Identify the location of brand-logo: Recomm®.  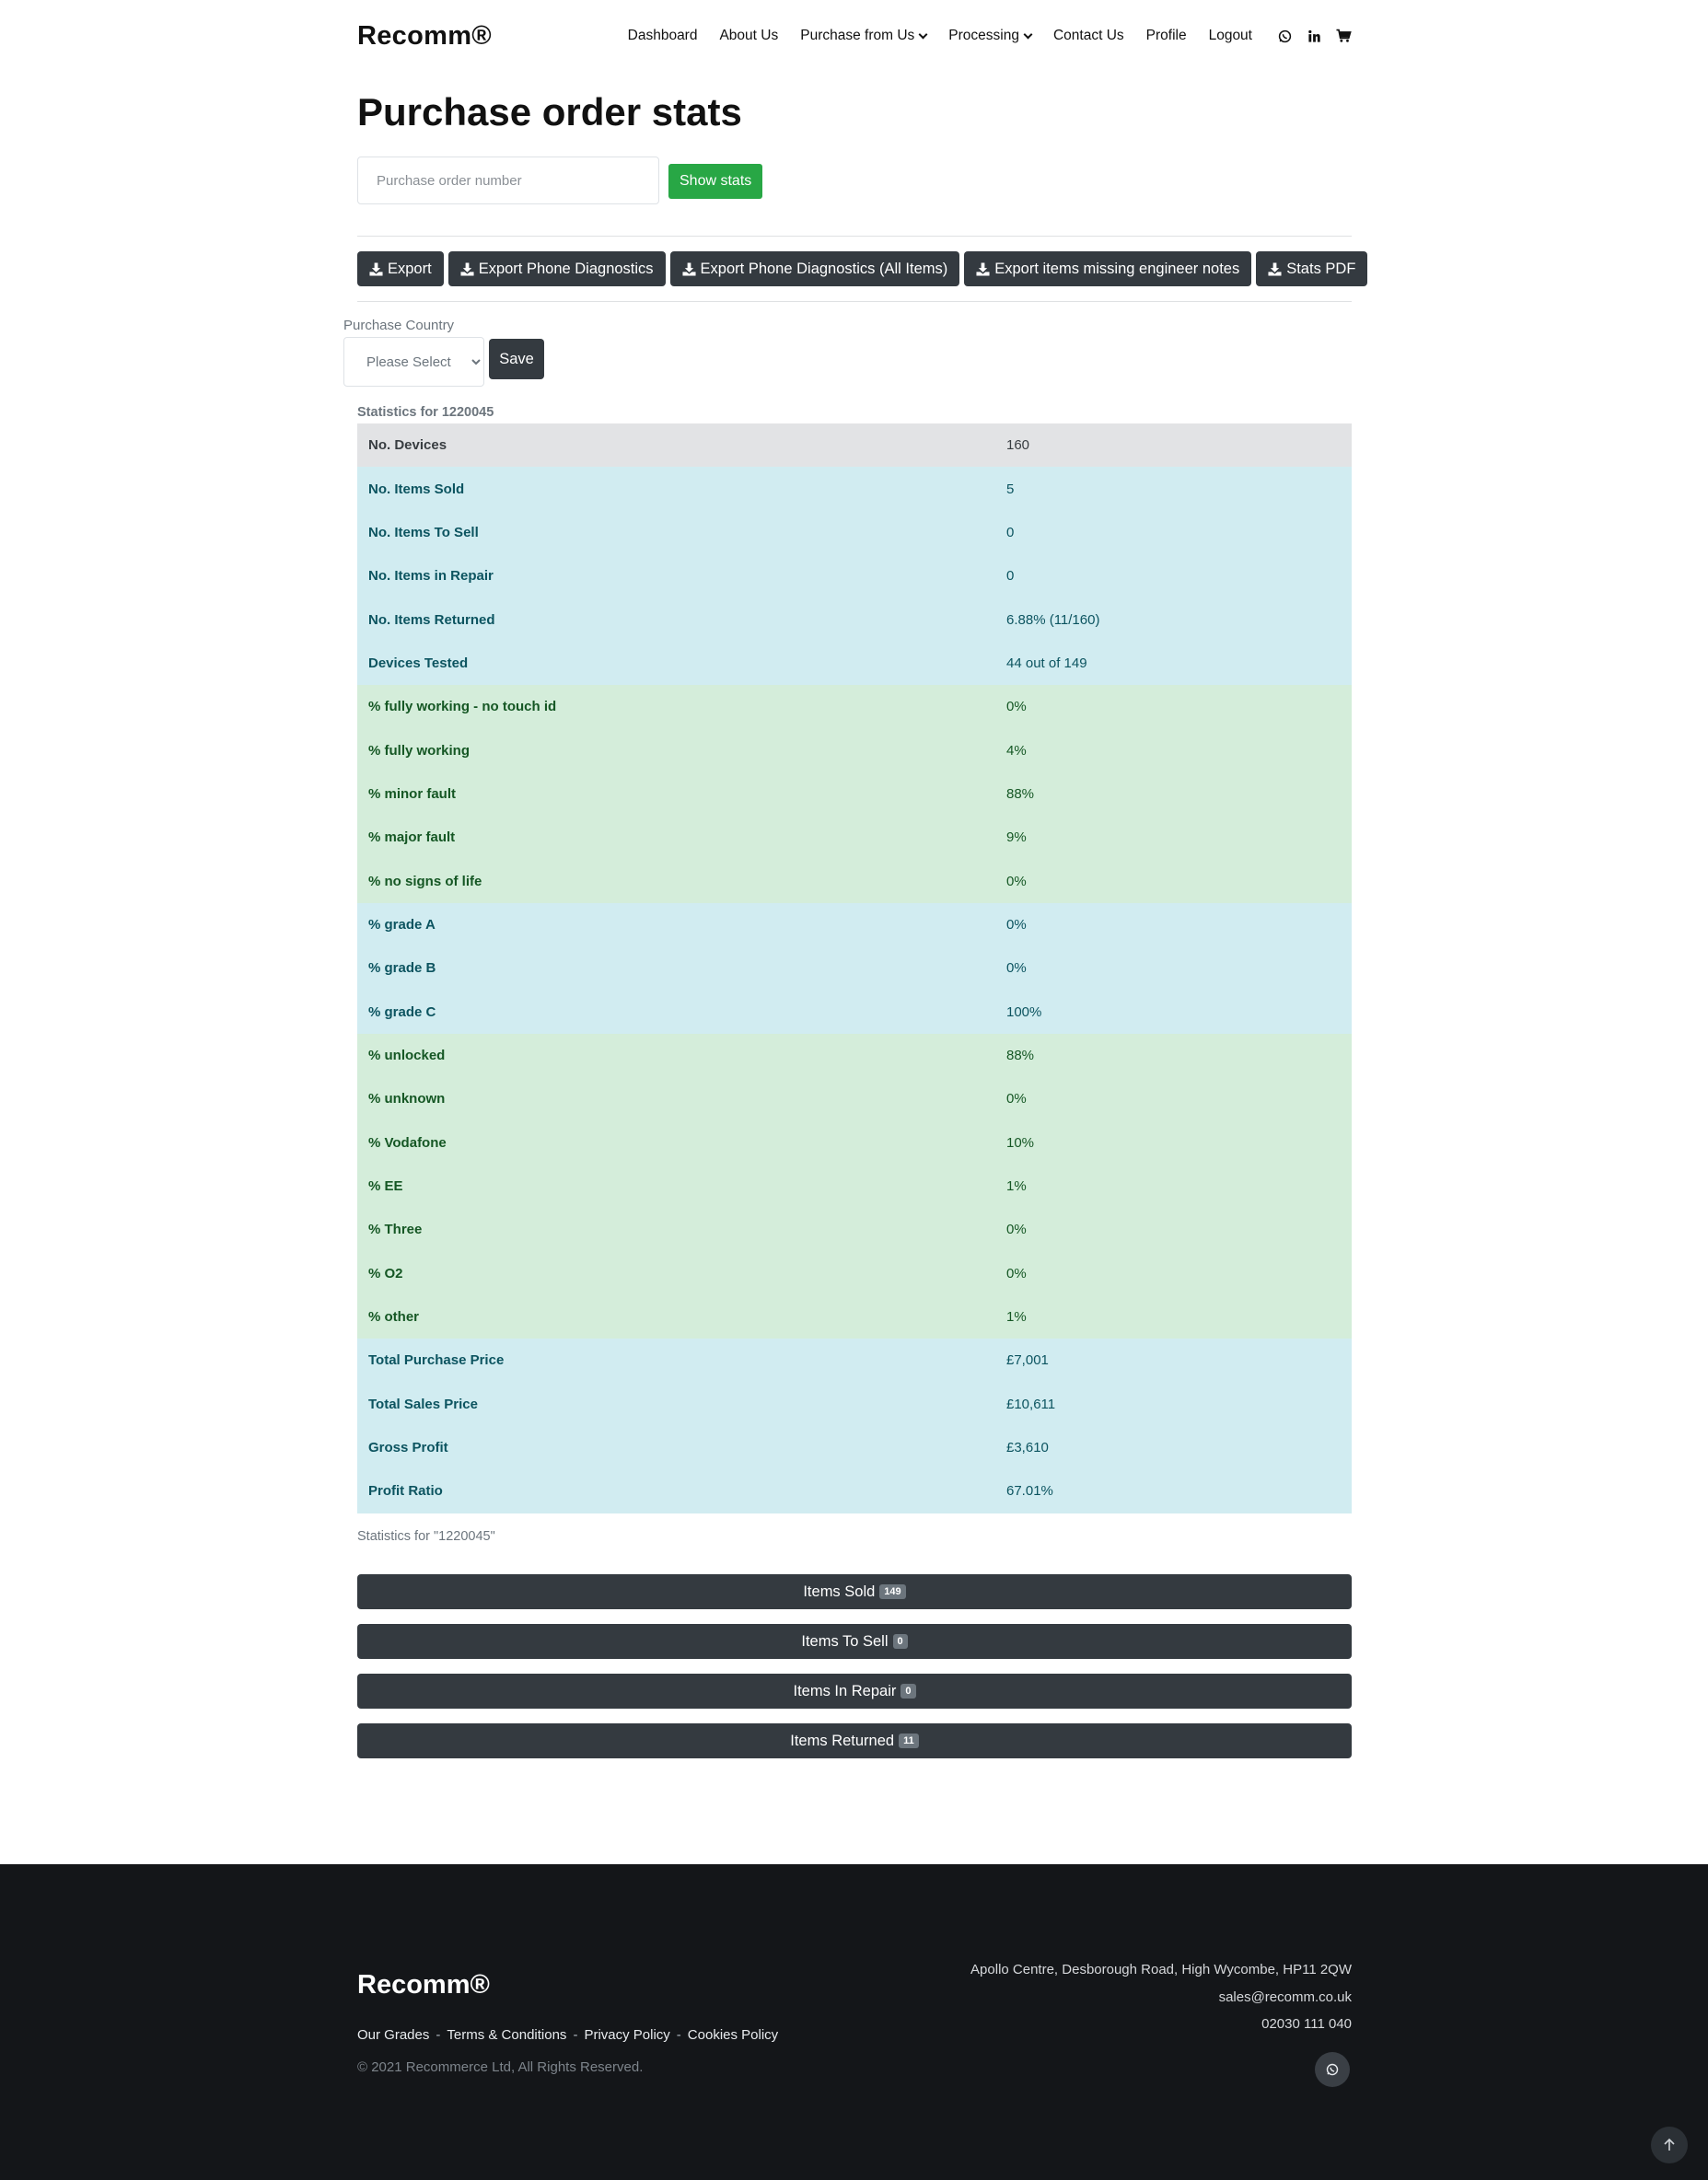
(425, 36).